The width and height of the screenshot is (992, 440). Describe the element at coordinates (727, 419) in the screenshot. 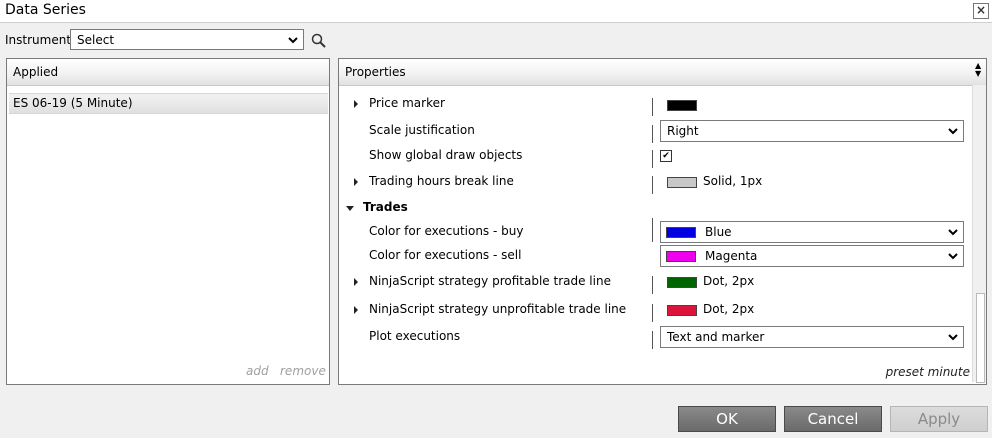

I see `ok-button: OK` at that location.